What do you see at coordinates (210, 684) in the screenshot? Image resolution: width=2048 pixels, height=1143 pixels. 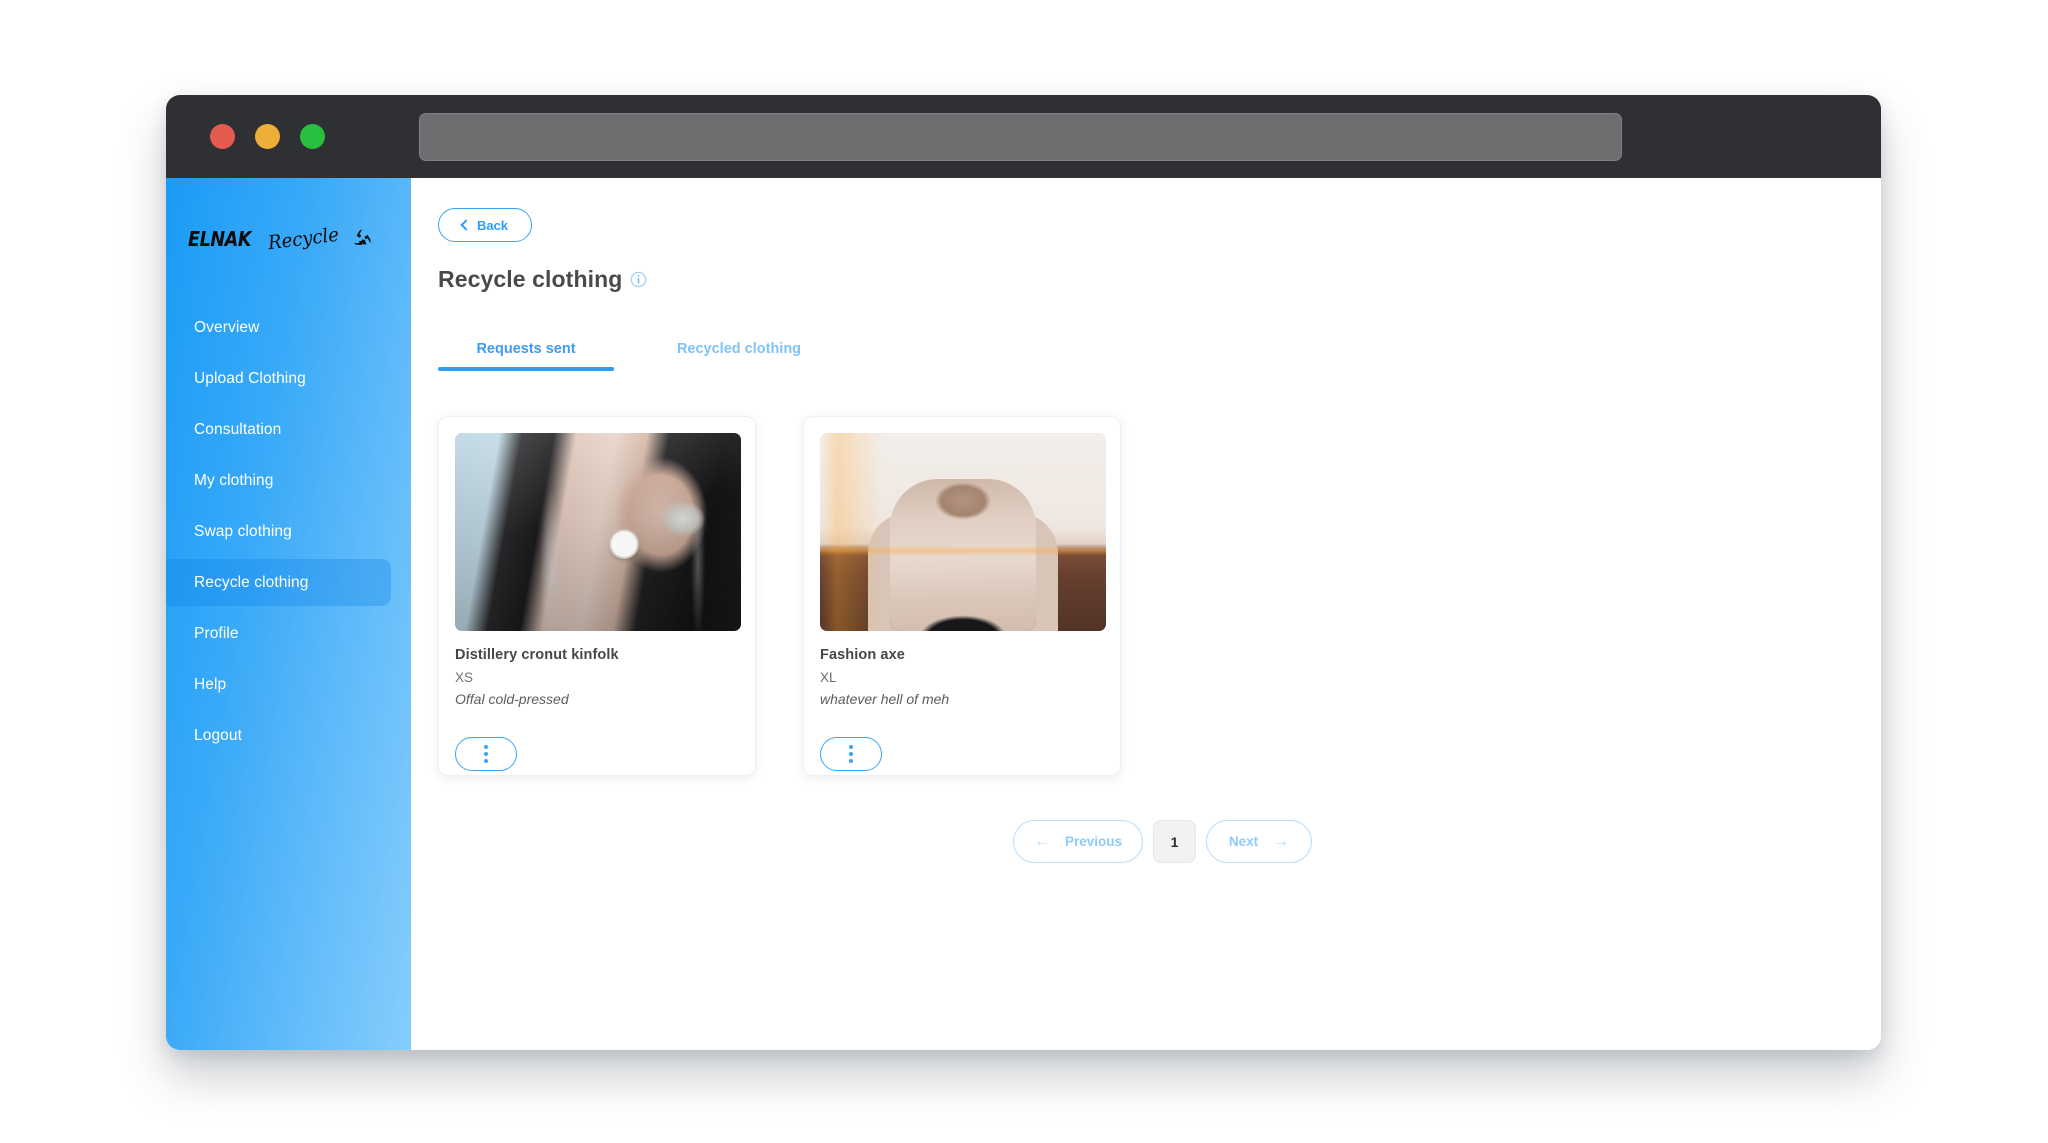 I see `sidebar-item-label: Help` at bounding box center [210, 684].